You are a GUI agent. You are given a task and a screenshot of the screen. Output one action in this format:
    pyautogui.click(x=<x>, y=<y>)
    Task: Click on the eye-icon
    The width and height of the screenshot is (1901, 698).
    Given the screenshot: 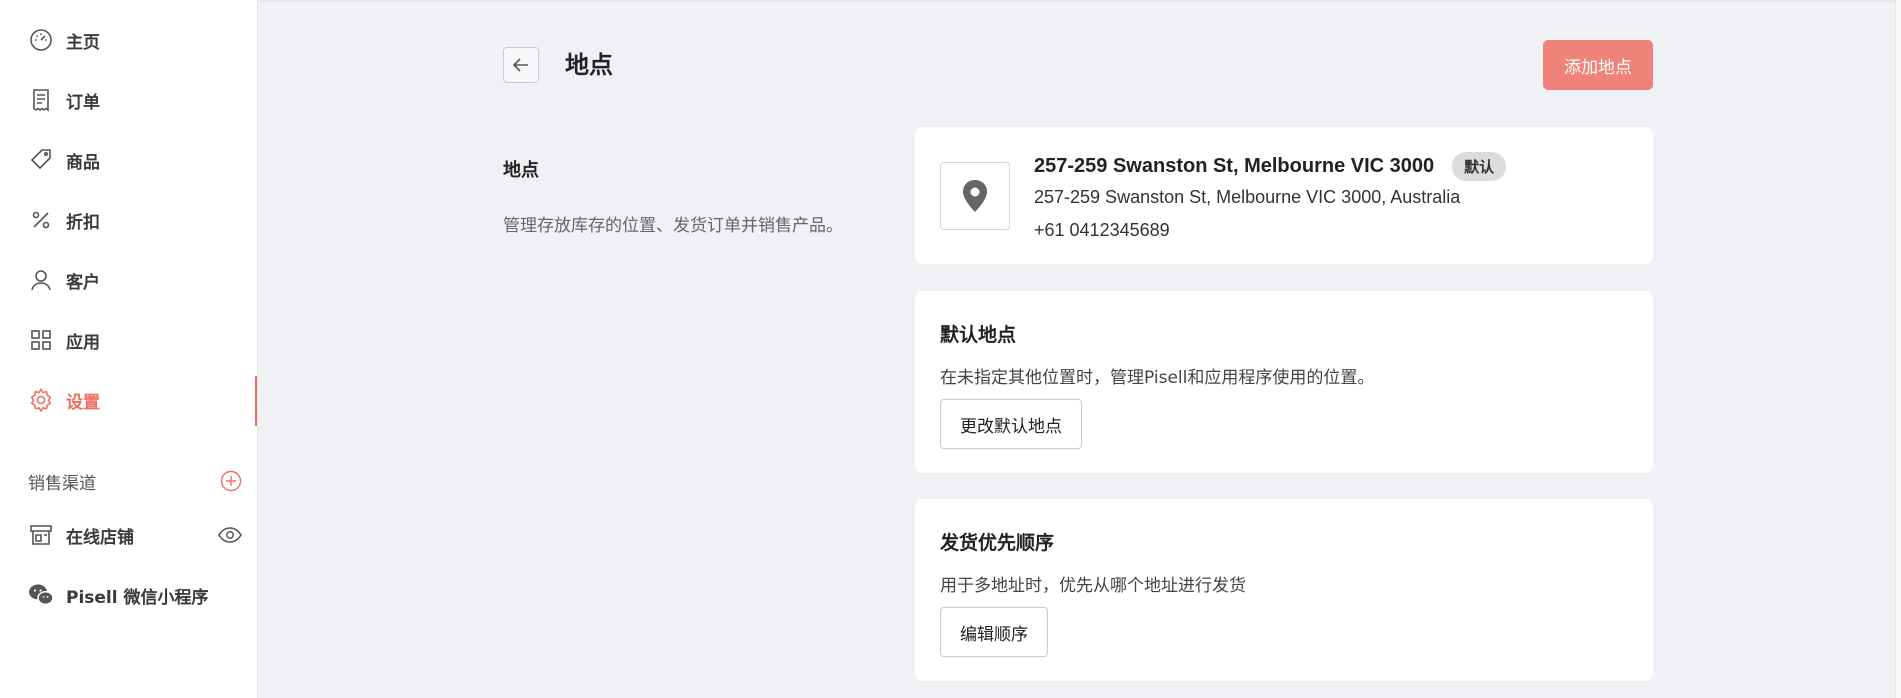 What is the action you would take?
    pyautogui.click(x=230, y=535)
    